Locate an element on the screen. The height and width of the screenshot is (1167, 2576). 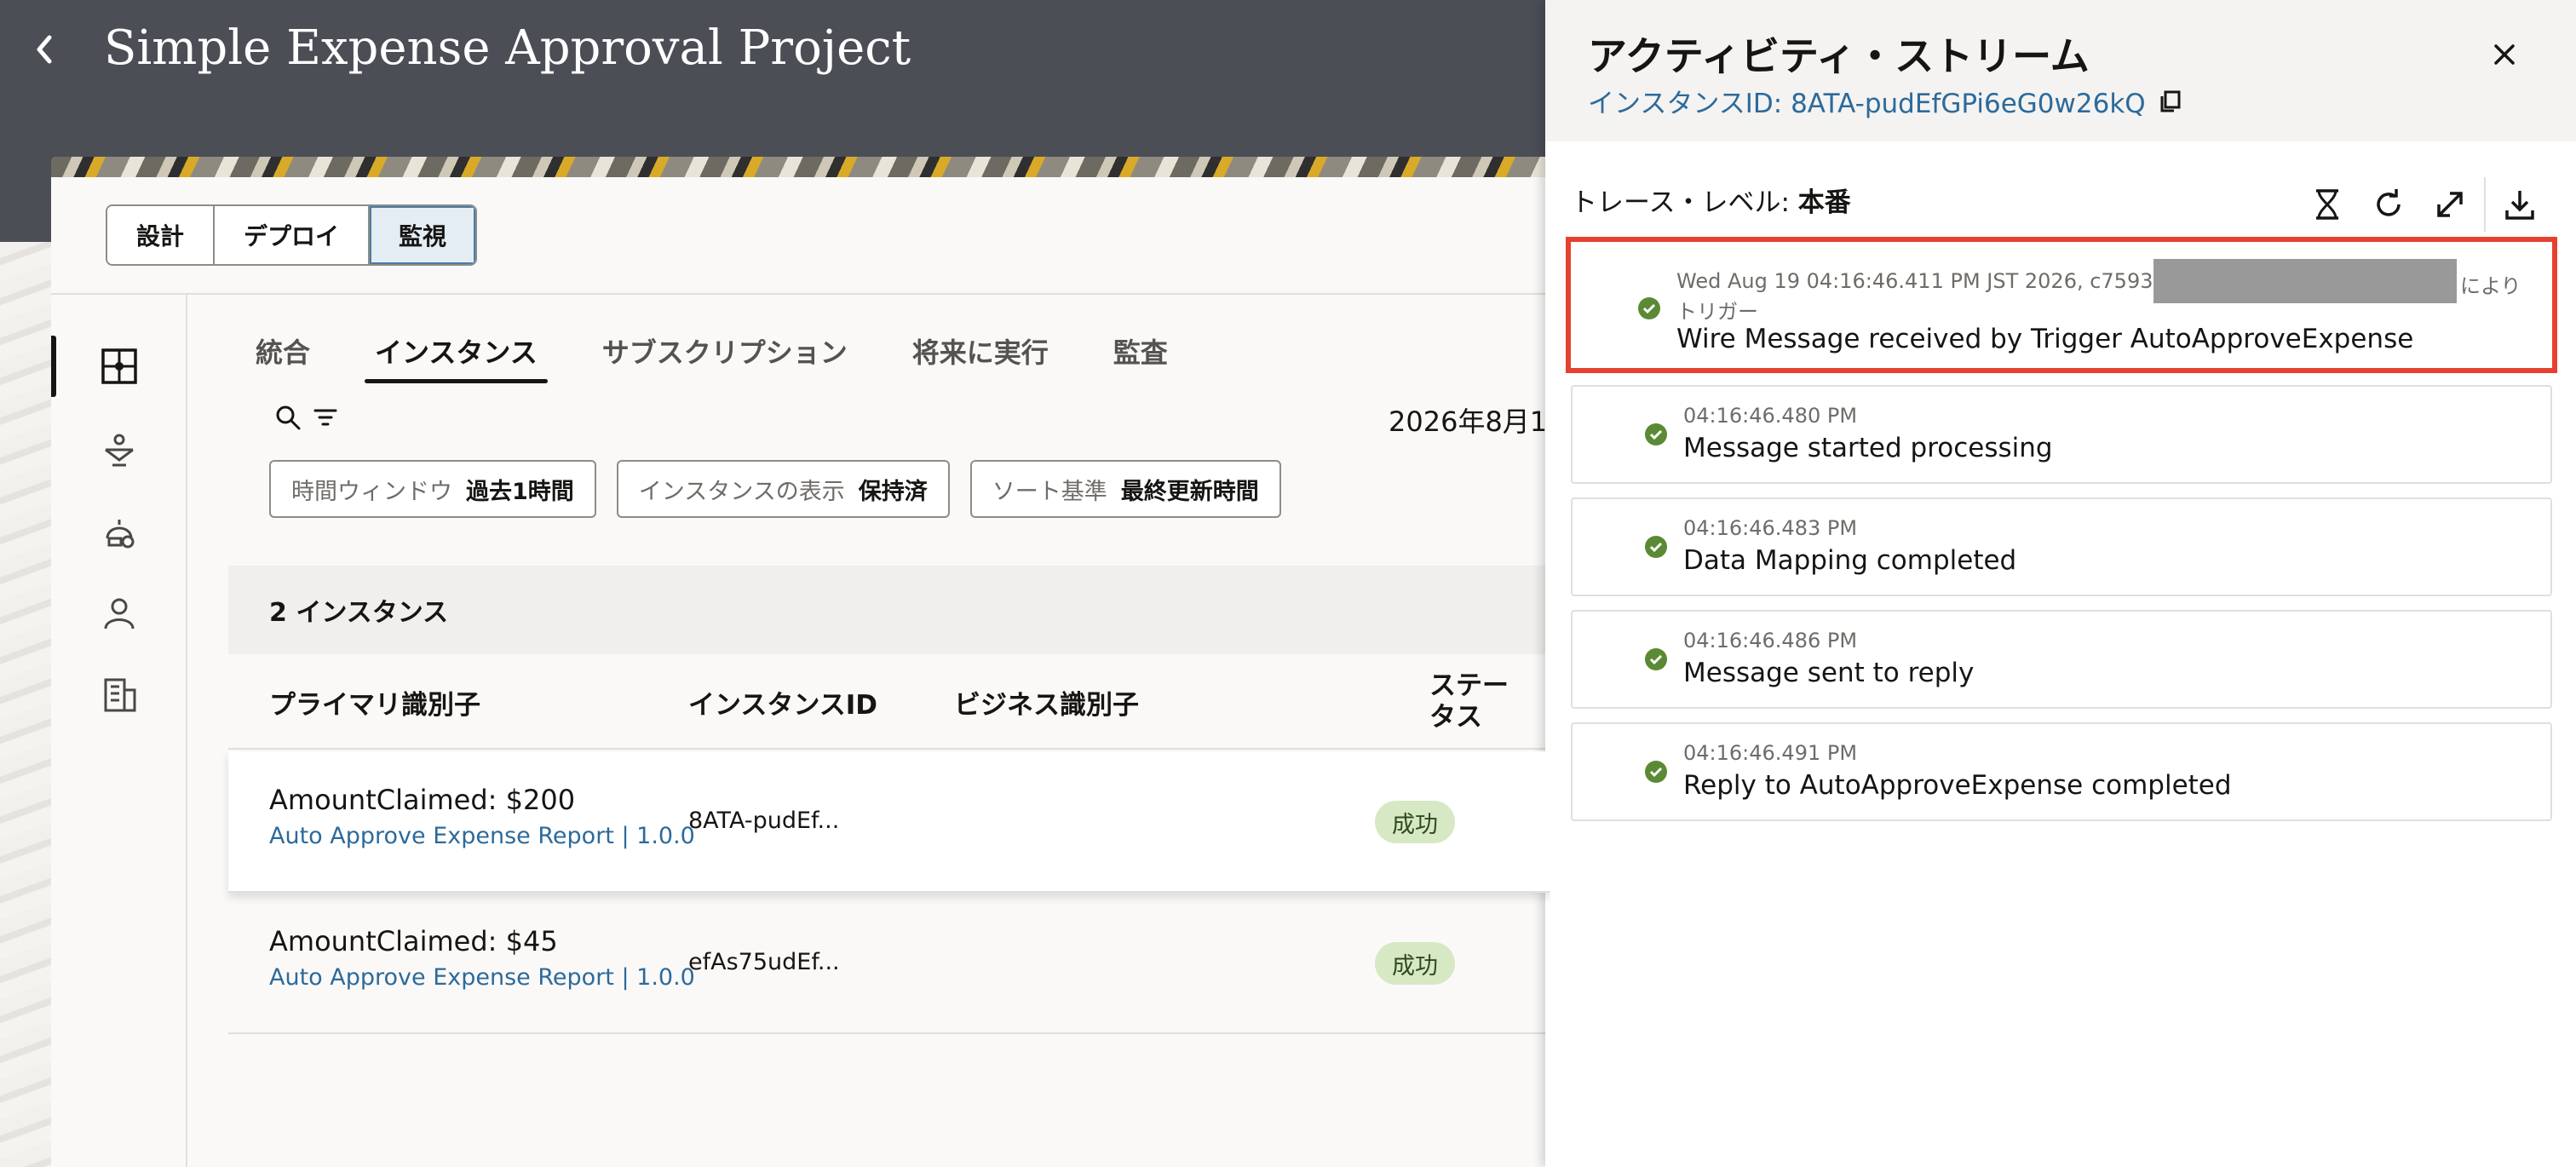
filter-button is located at coordinates (325, 417).